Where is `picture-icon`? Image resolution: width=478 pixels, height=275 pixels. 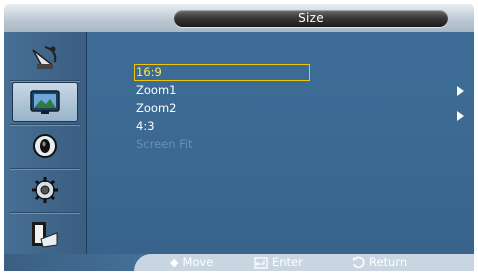
picture-icon is located at coordinates (45, 102).